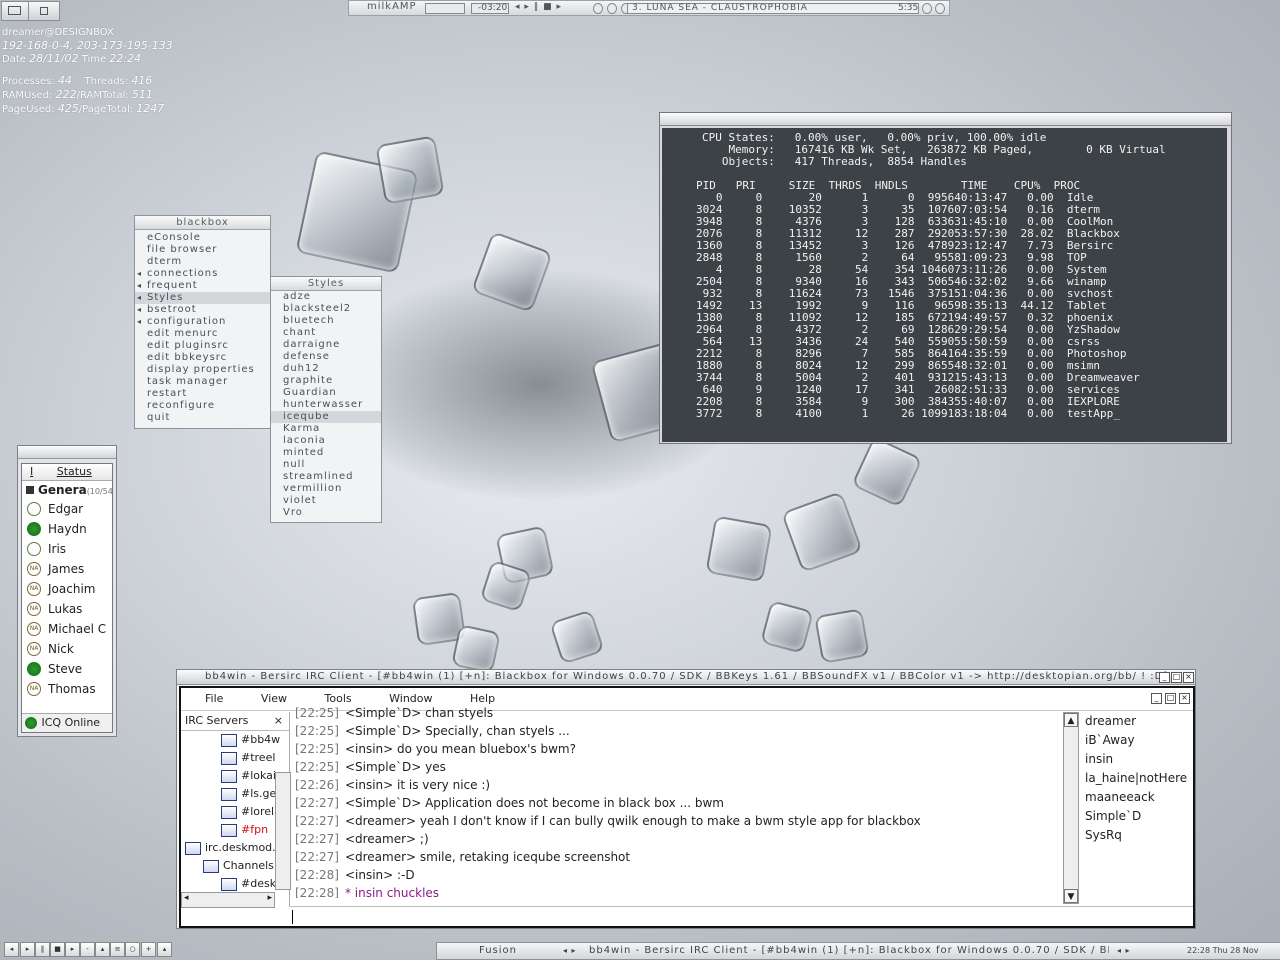 The height and width of the screenshot is (960, 1280). Describe the element at coordinates (1164, 677) in the screenshot. I see `minimize-icon: _` at that location.